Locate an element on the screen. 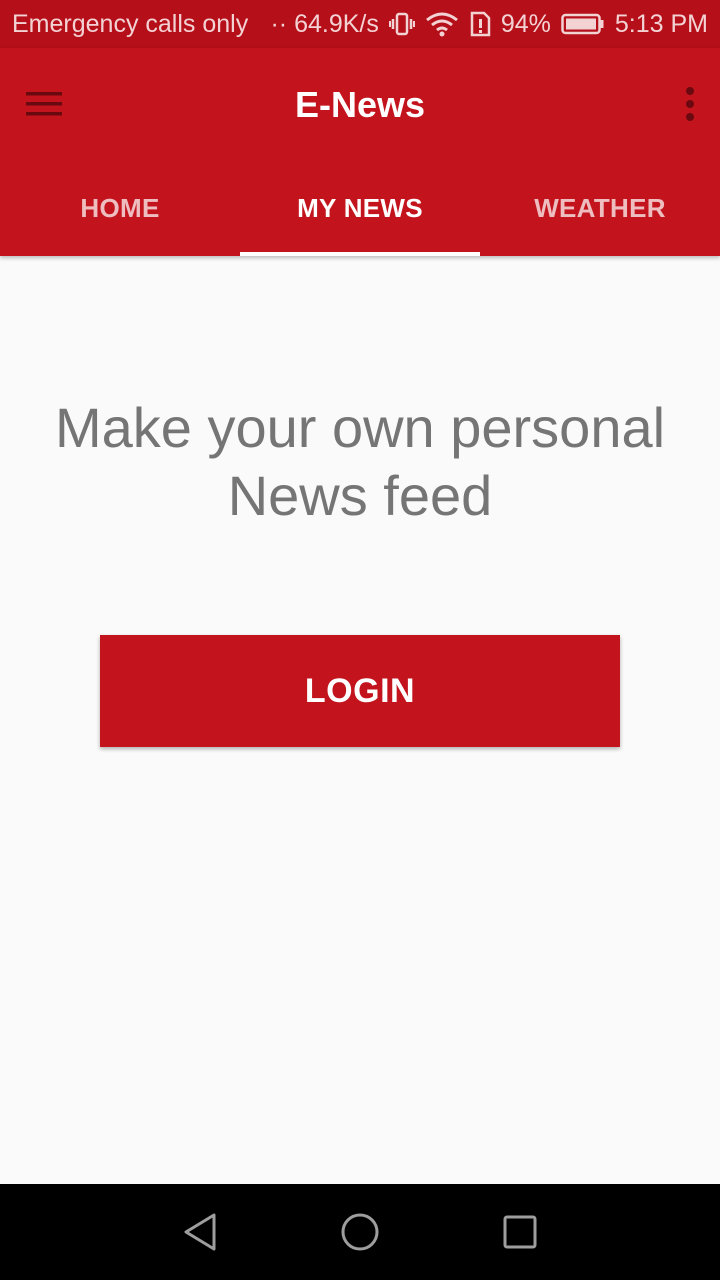 The width and height of the screenshot is (720, 1280). headline-text: Make your own personal News feed is located at coordinates (360, 461).